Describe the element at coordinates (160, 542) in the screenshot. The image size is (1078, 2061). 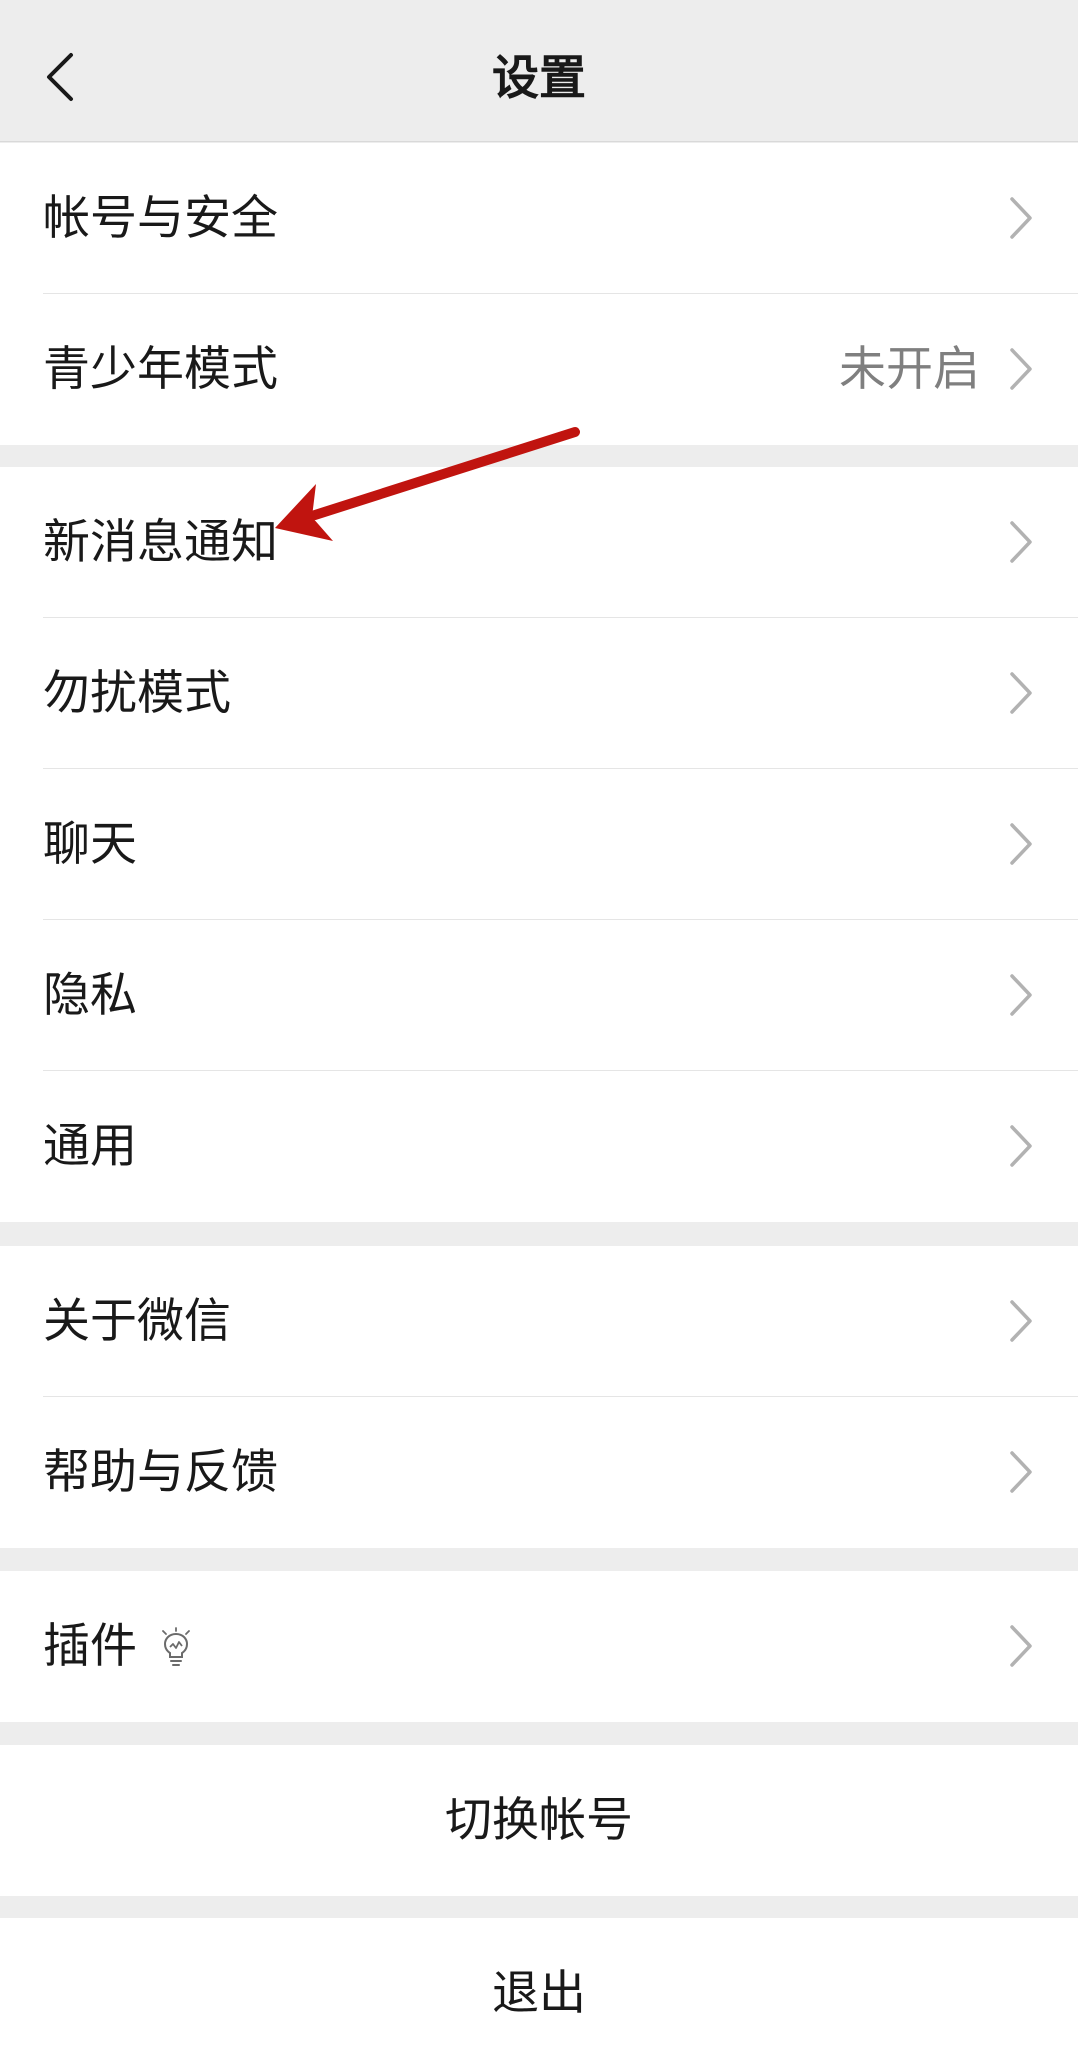
I see `settings-item-label: 新消息通知` at that location.